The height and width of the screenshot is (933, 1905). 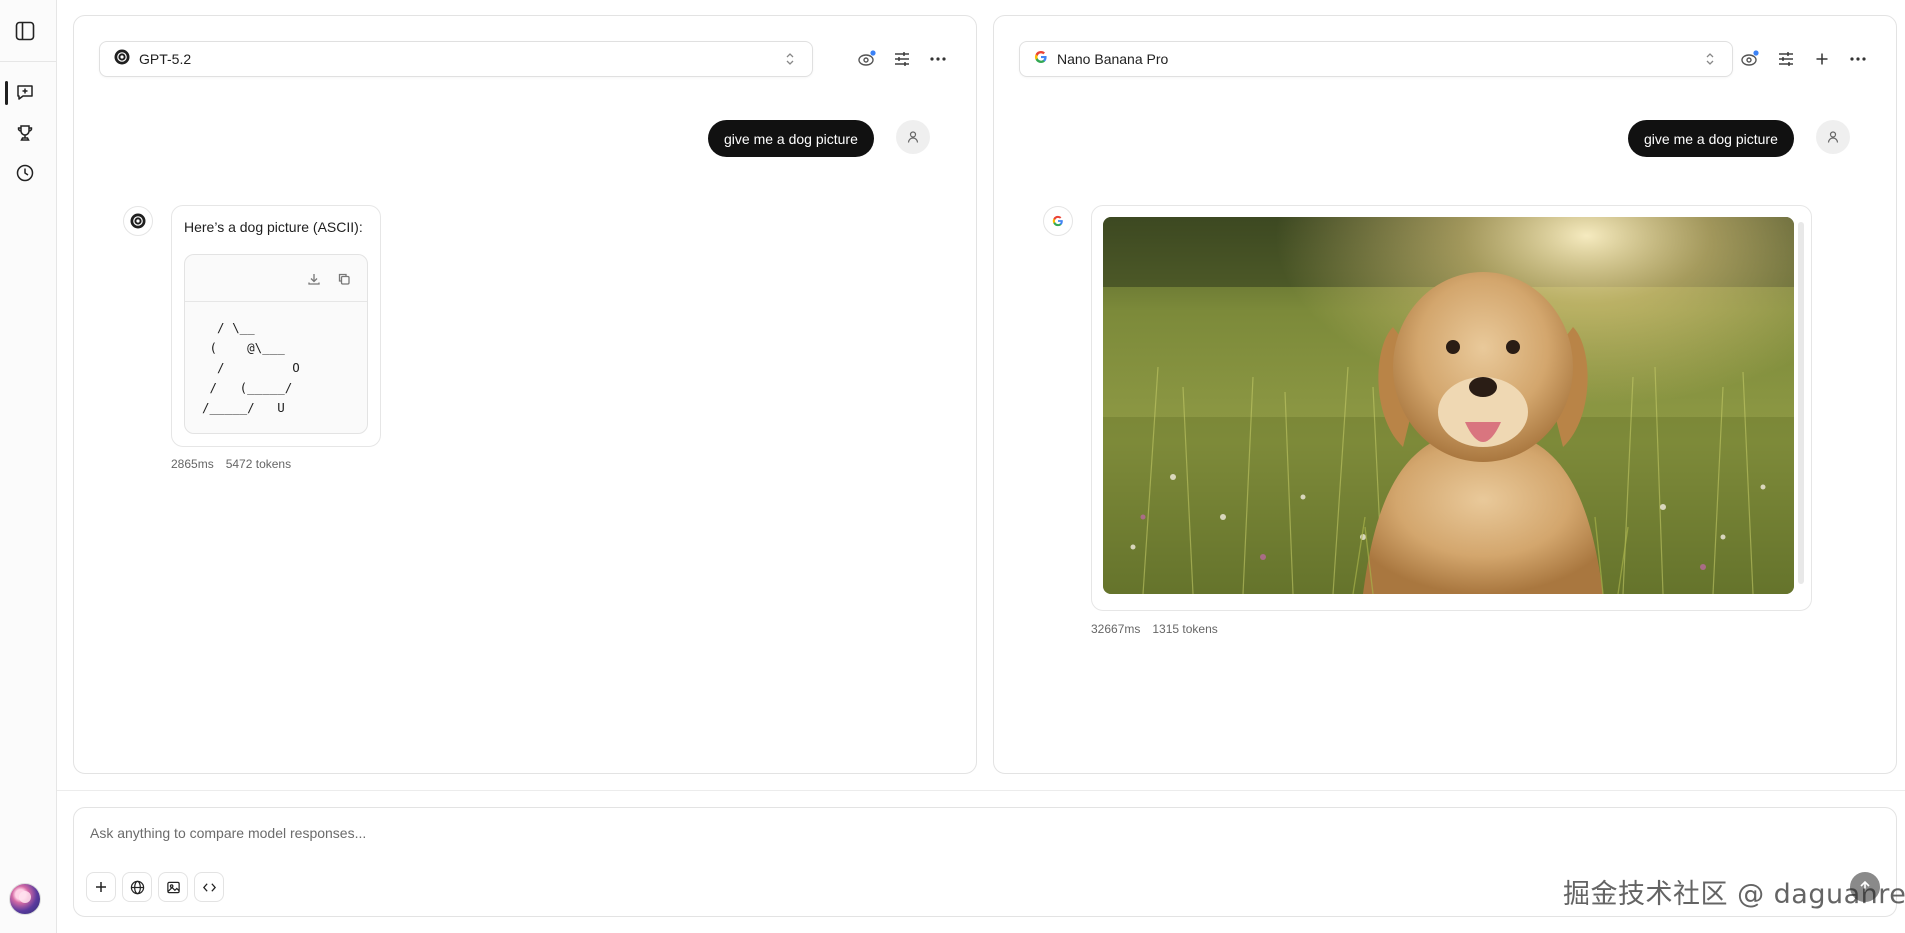 I want to click on watermark: 掘金技术社区 @ daguanren, so click(x=1734, y=894).